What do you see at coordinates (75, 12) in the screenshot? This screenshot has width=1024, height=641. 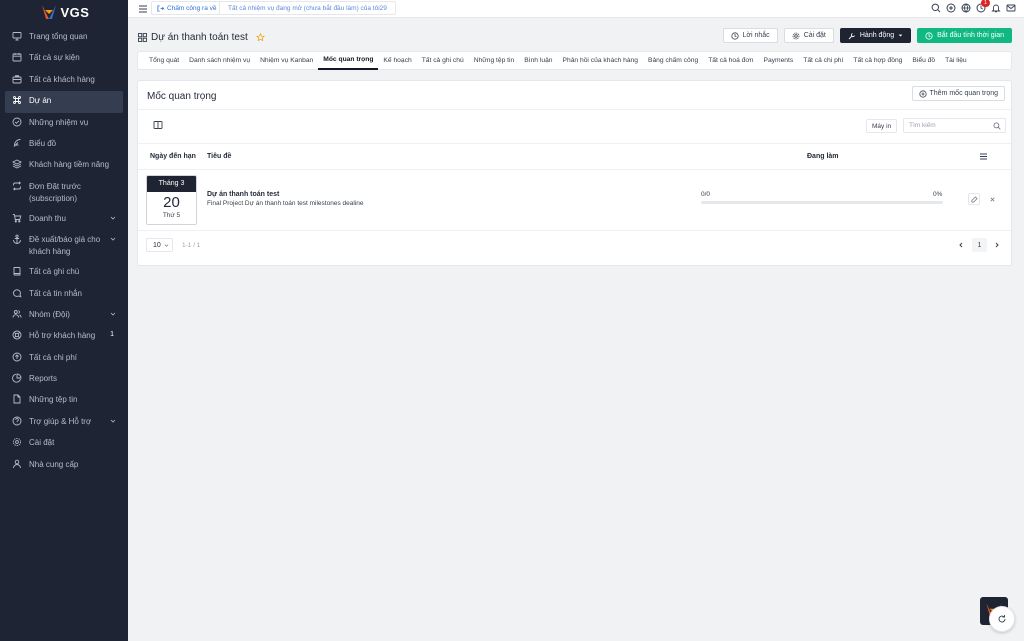 I see `brand-name: VGS` at bounding box center [75, 12].